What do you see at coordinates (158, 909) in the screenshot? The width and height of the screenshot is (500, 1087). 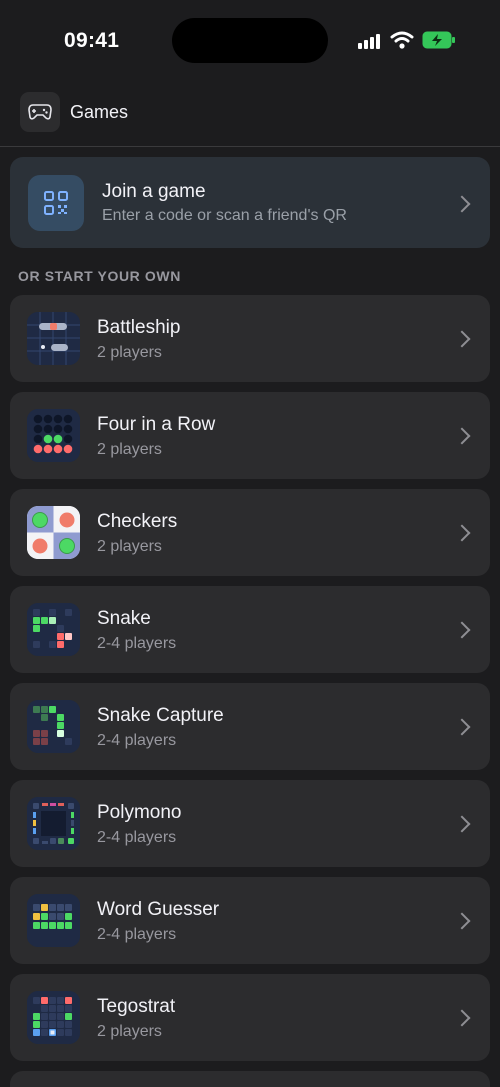 I see `game-title: Word Guesser` at bounding box center [158, 909].